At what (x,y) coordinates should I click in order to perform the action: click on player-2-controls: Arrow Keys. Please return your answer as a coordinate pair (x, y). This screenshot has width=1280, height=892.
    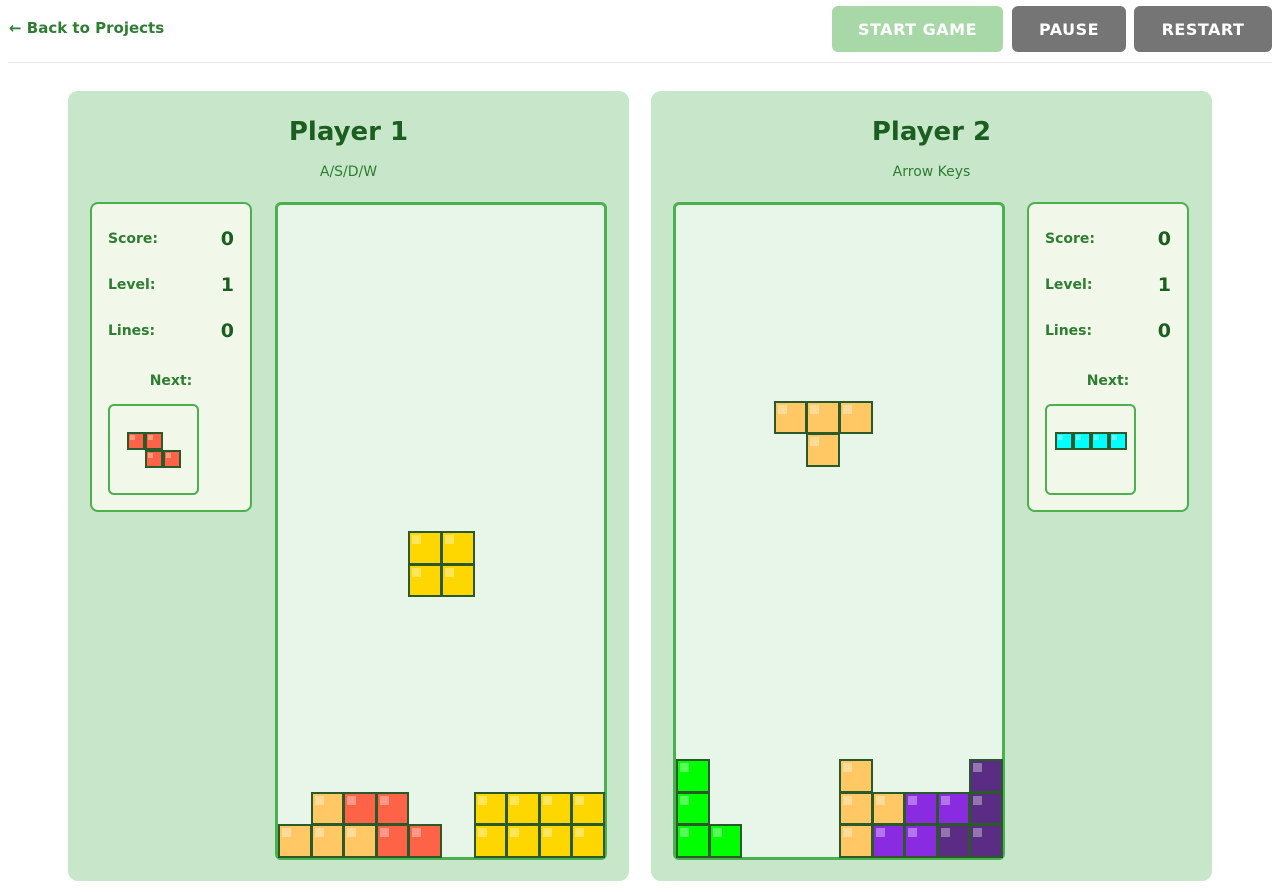
    Looking at the image, I should click on (931, 172).